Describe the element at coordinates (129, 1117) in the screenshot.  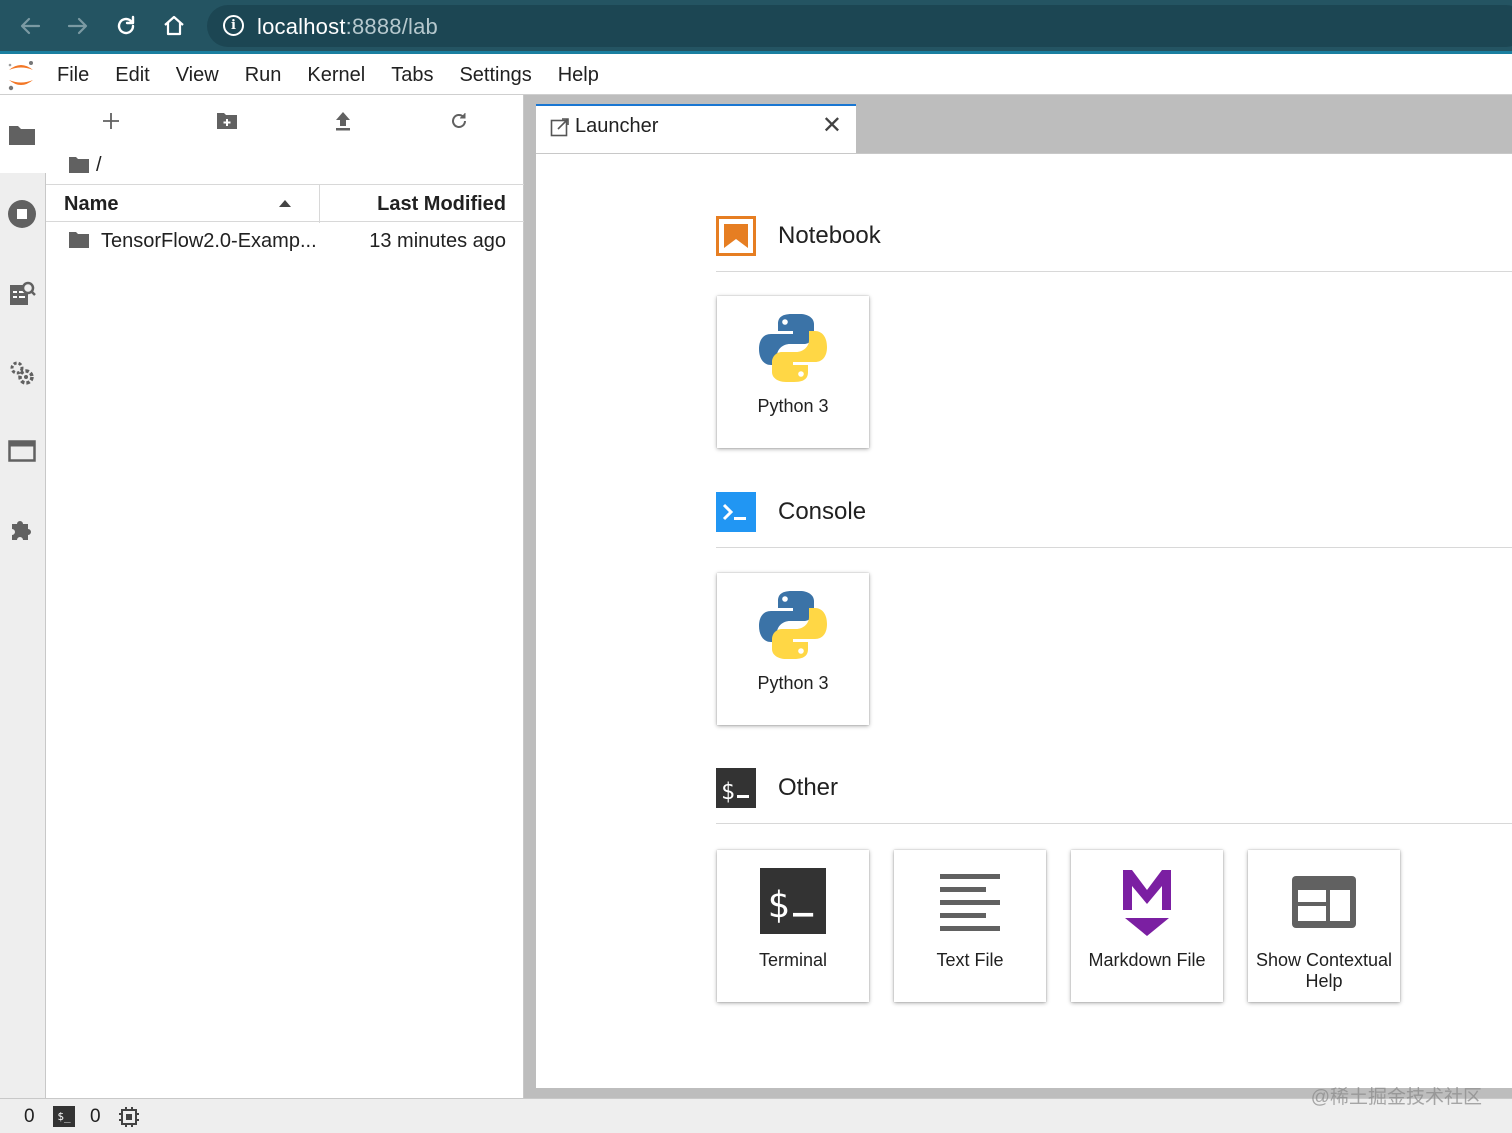
I see `kernel-chip-icon` at that location.